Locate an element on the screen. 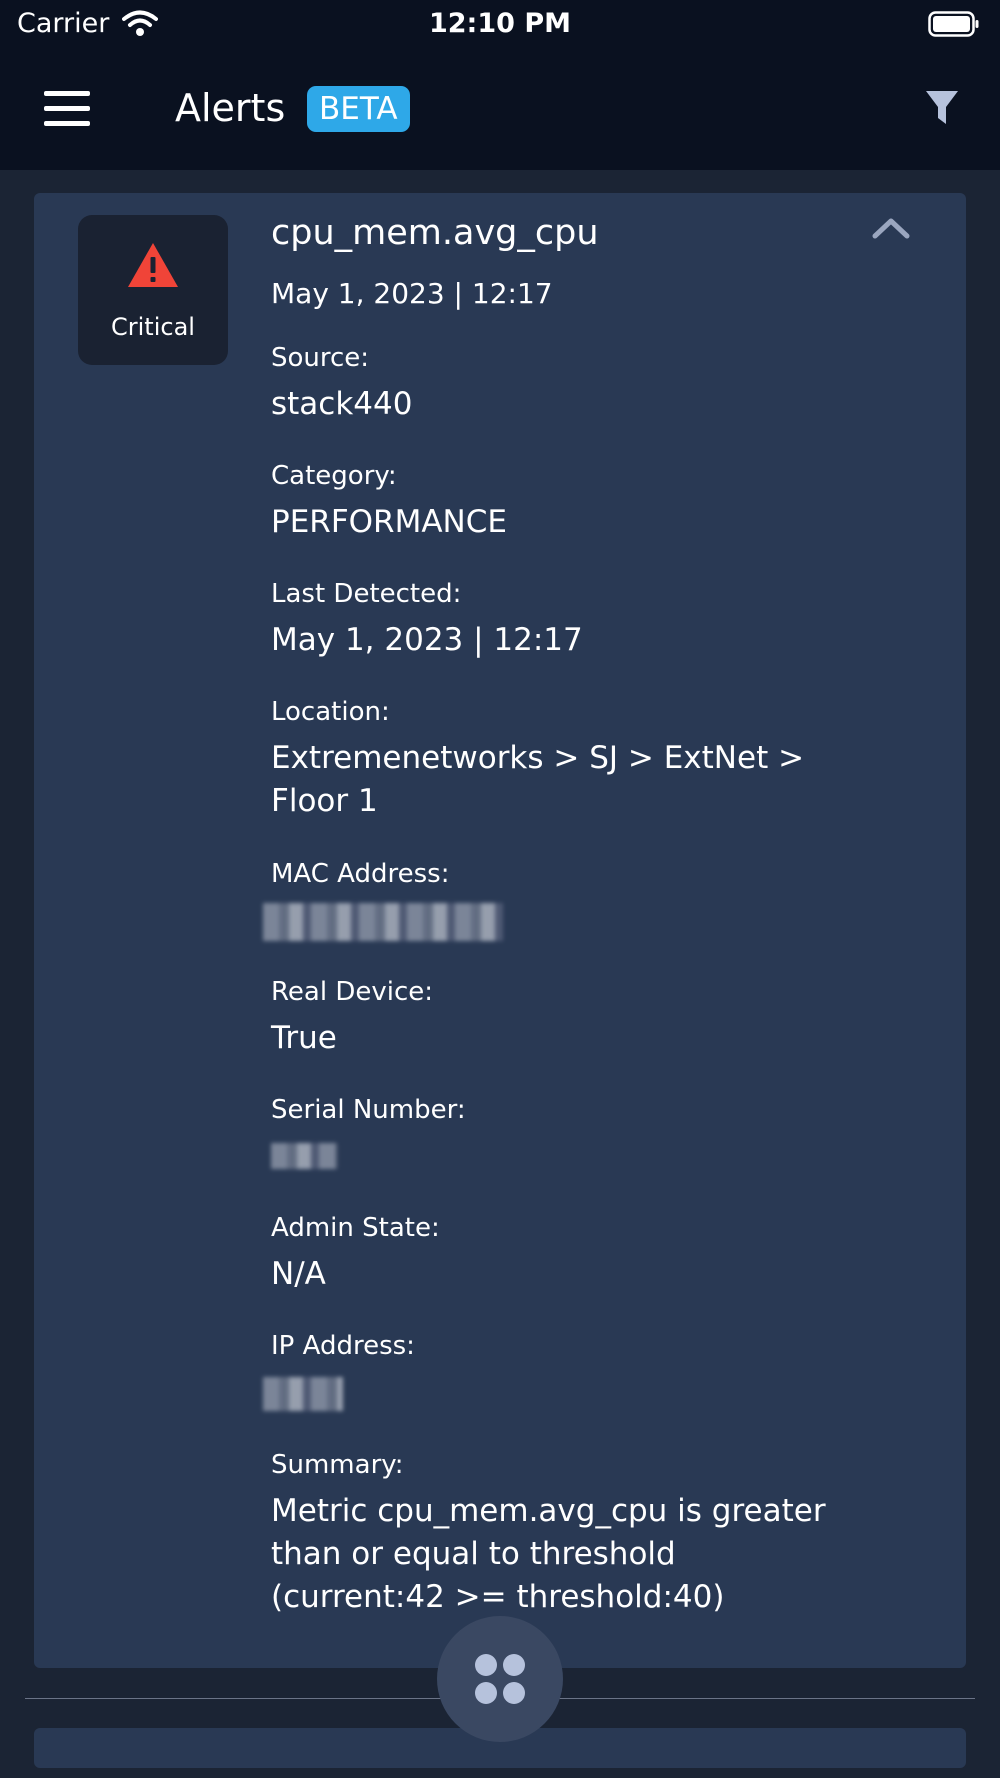 The width and height of the screenshot is (1000, 1778). category-value: PERFORMANCE is located at coordinates (389, 522).